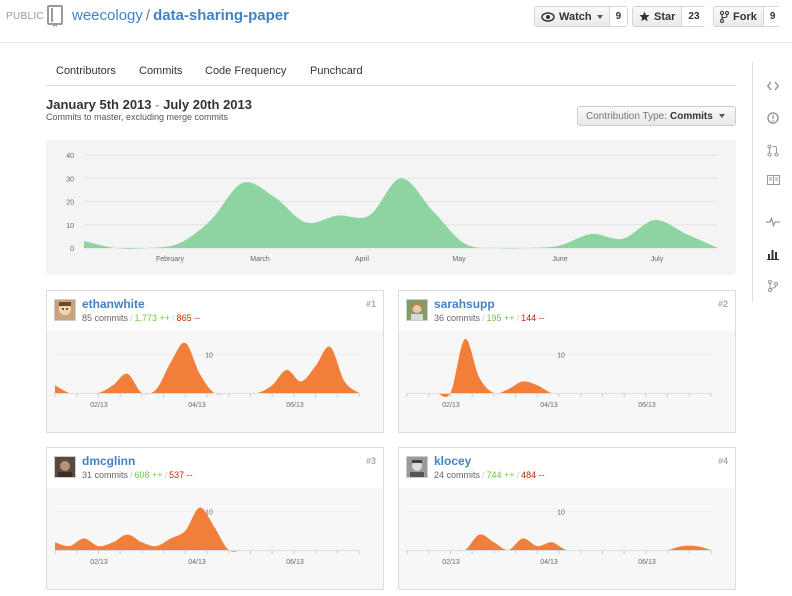  I want to click on sidebar-item-issues, so click(772, 118).